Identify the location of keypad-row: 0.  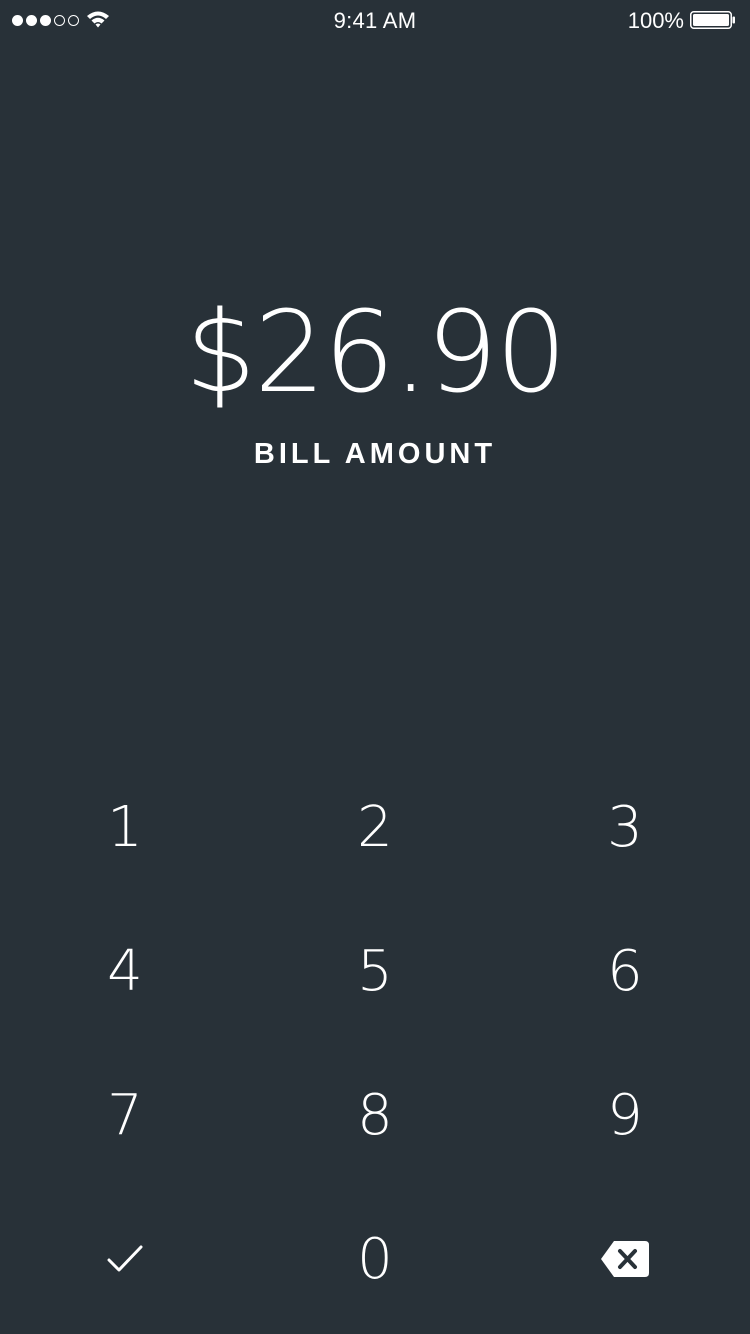
(375, 1259).